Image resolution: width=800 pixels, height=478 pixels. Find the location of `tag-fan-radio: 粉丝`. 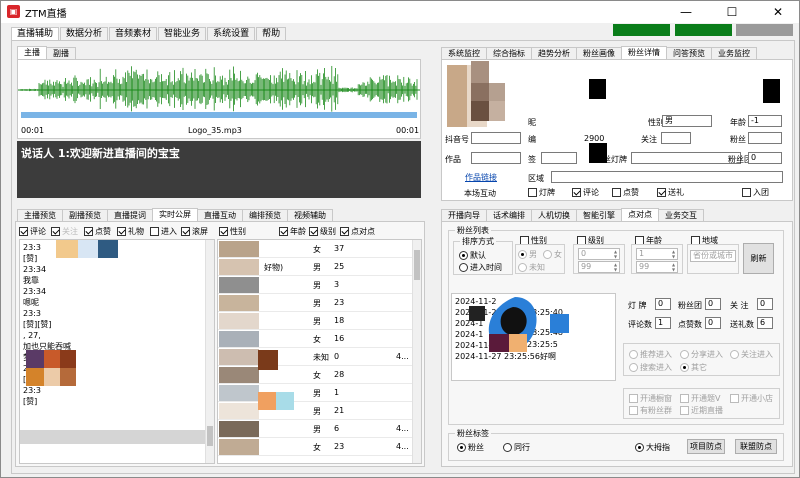

tag-fan-radio: 粉丝 is located at coordinates (470, 447).